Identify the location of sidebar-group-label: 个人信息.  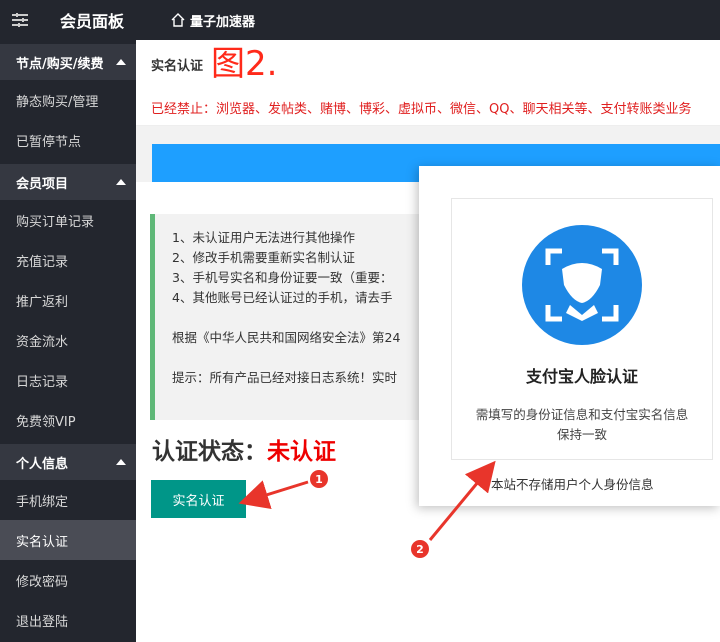
(42, 464).